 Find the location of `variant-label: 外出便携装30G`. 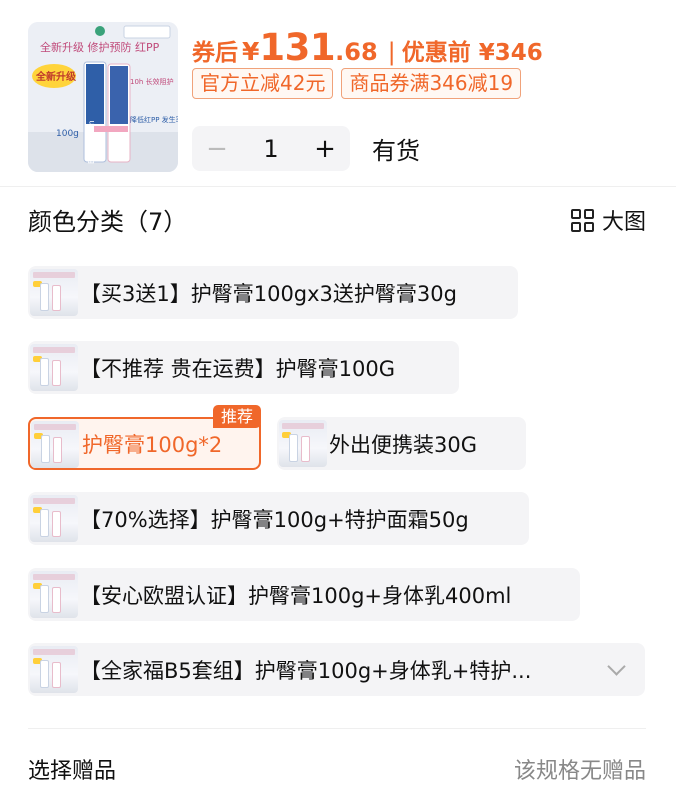

variant-label: 外出便携装30G is located at coordinates (403, 444).